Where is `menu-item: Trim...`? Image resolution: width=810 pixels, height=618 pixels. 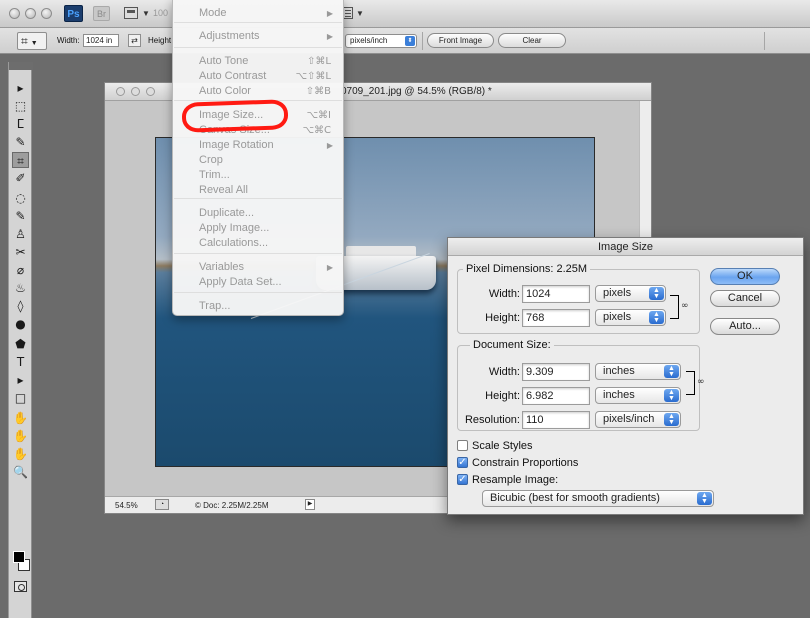 menu-item: Trim... is located at coordinates (258, 175).